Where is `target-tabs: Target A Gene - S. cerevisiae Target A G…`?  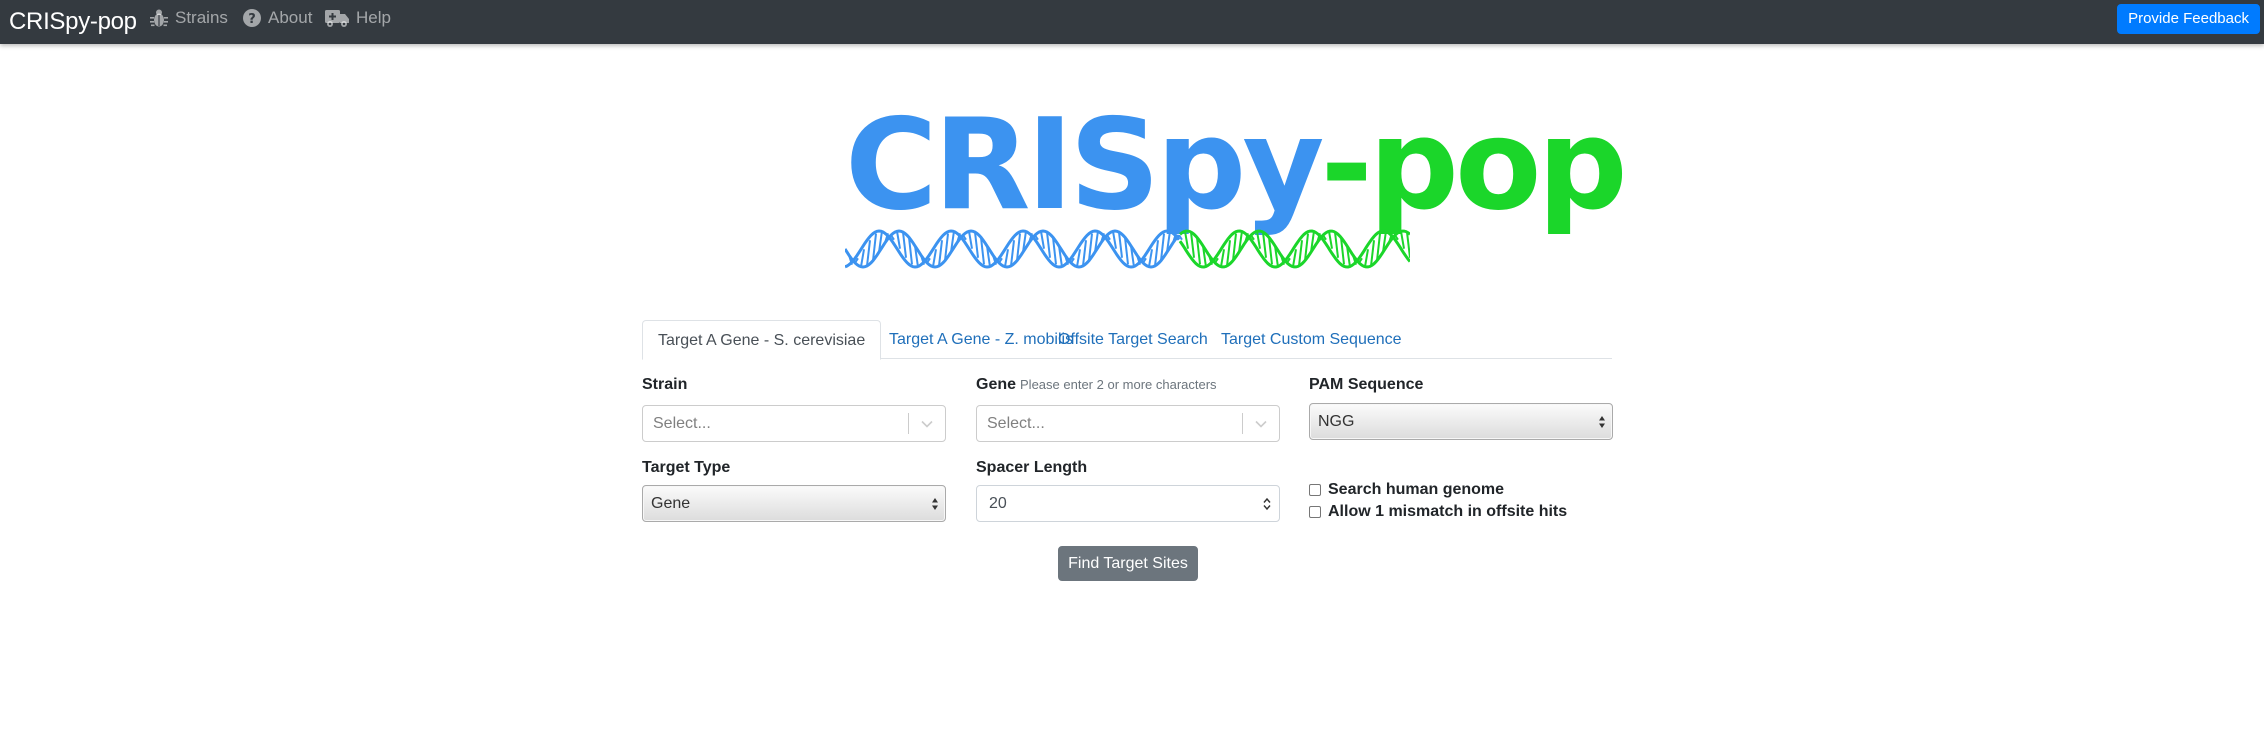 target-tabs: Target A Gene - S. cerevisiae Target A G… is located at coordinates (1127, 340).